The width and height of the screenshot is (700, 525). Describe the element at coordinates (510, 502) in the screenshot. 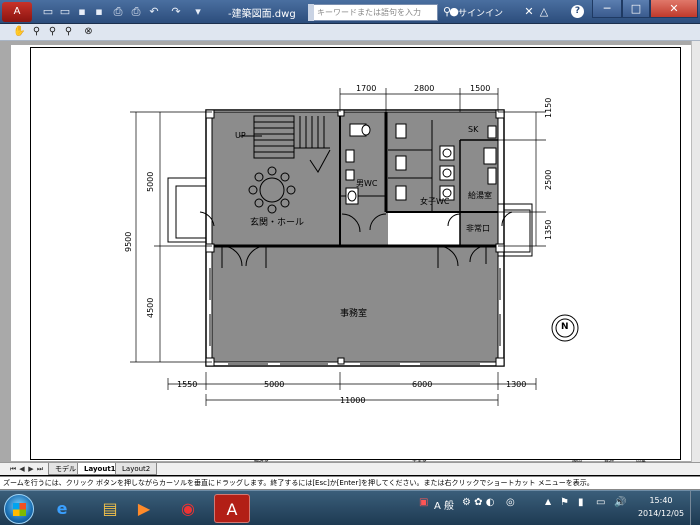

I see `help-tray-icon: ◎` at that location.